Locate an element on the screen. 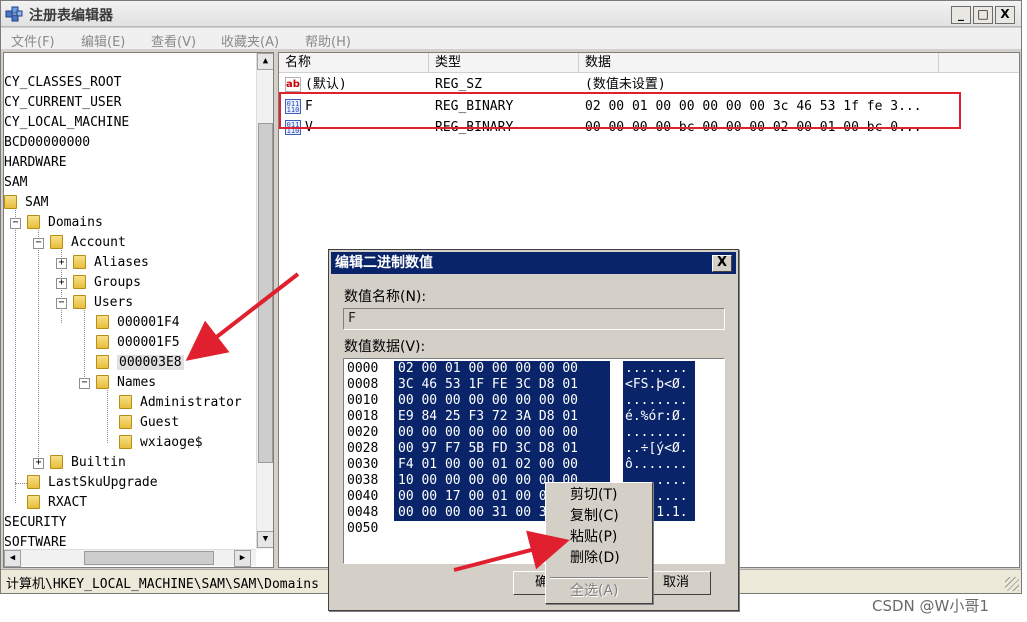 This screenshot has height=622, width=1027. tree-node-selected: 000003E8 is located at coordinates (140, 363).